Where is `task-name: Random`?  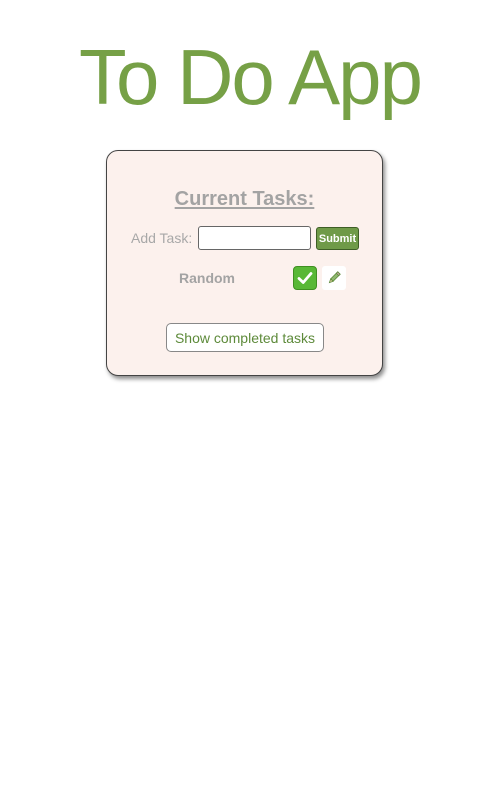 task-name: Random is located at coordinates (207, 278).